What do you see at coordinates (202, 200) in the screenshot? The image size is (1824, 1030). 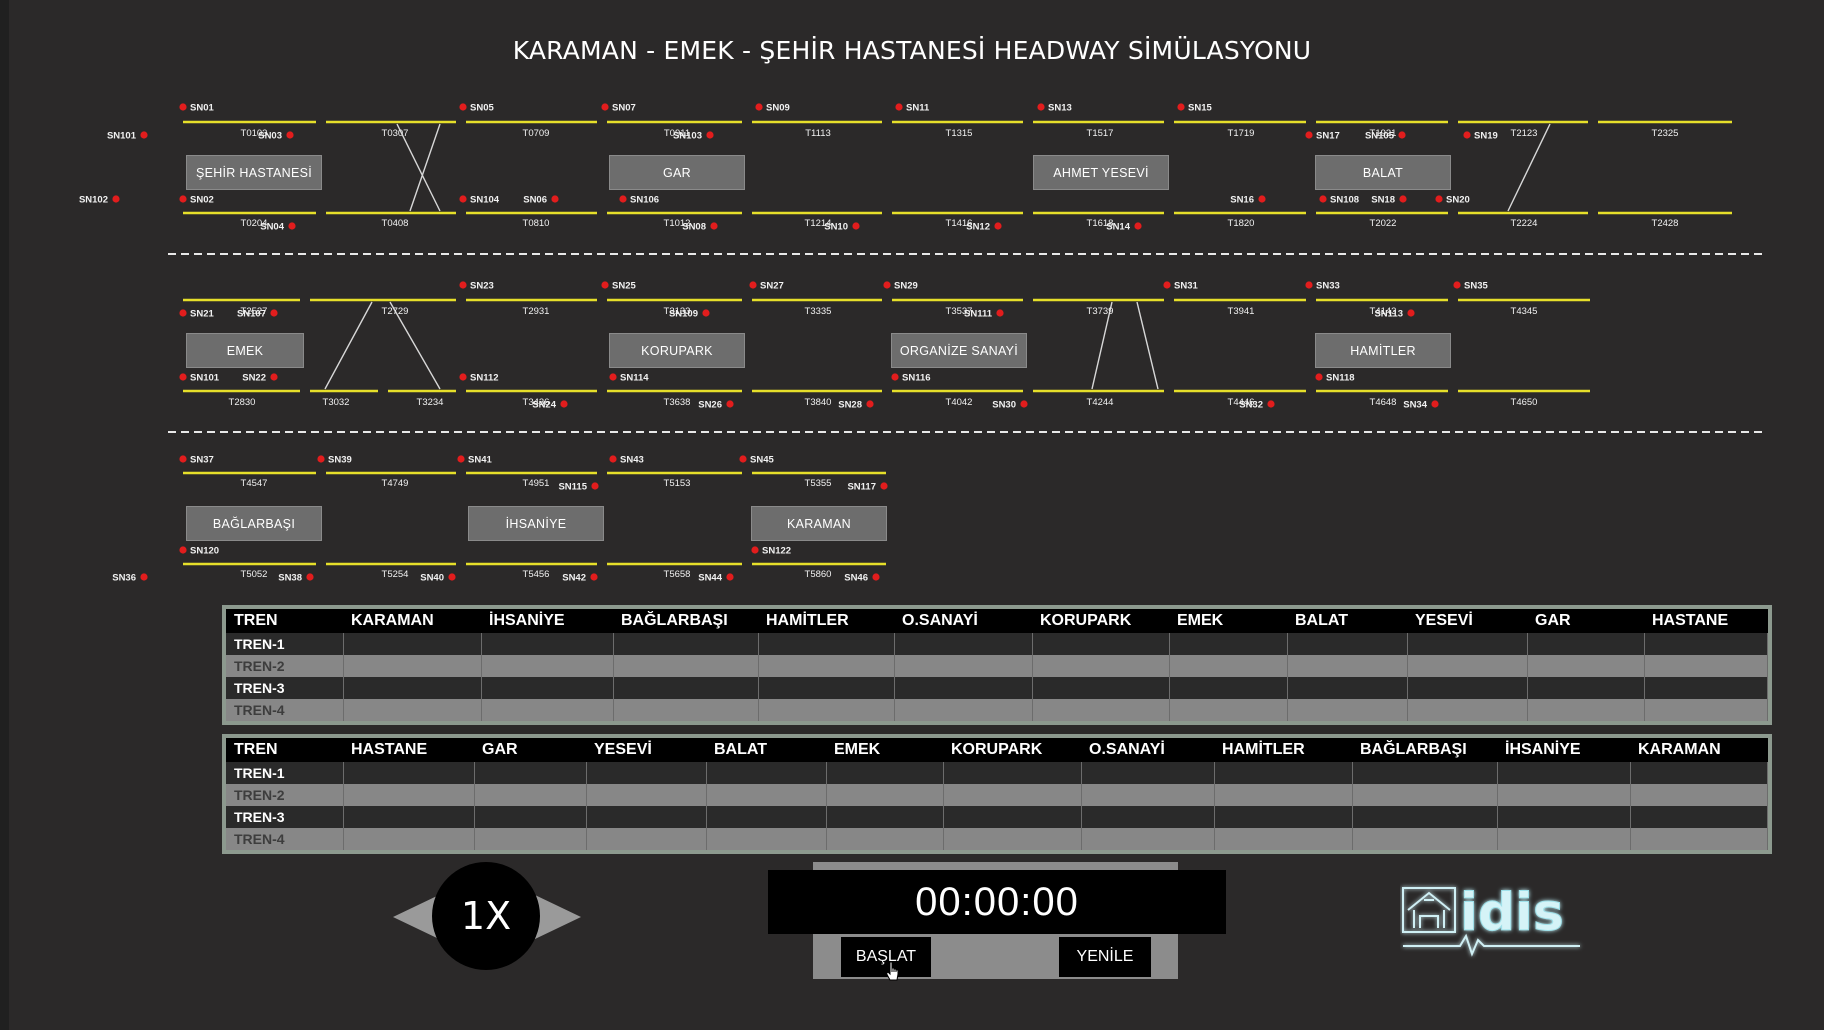 I see `signal-label: SN02` at bounding box center [202, 200].